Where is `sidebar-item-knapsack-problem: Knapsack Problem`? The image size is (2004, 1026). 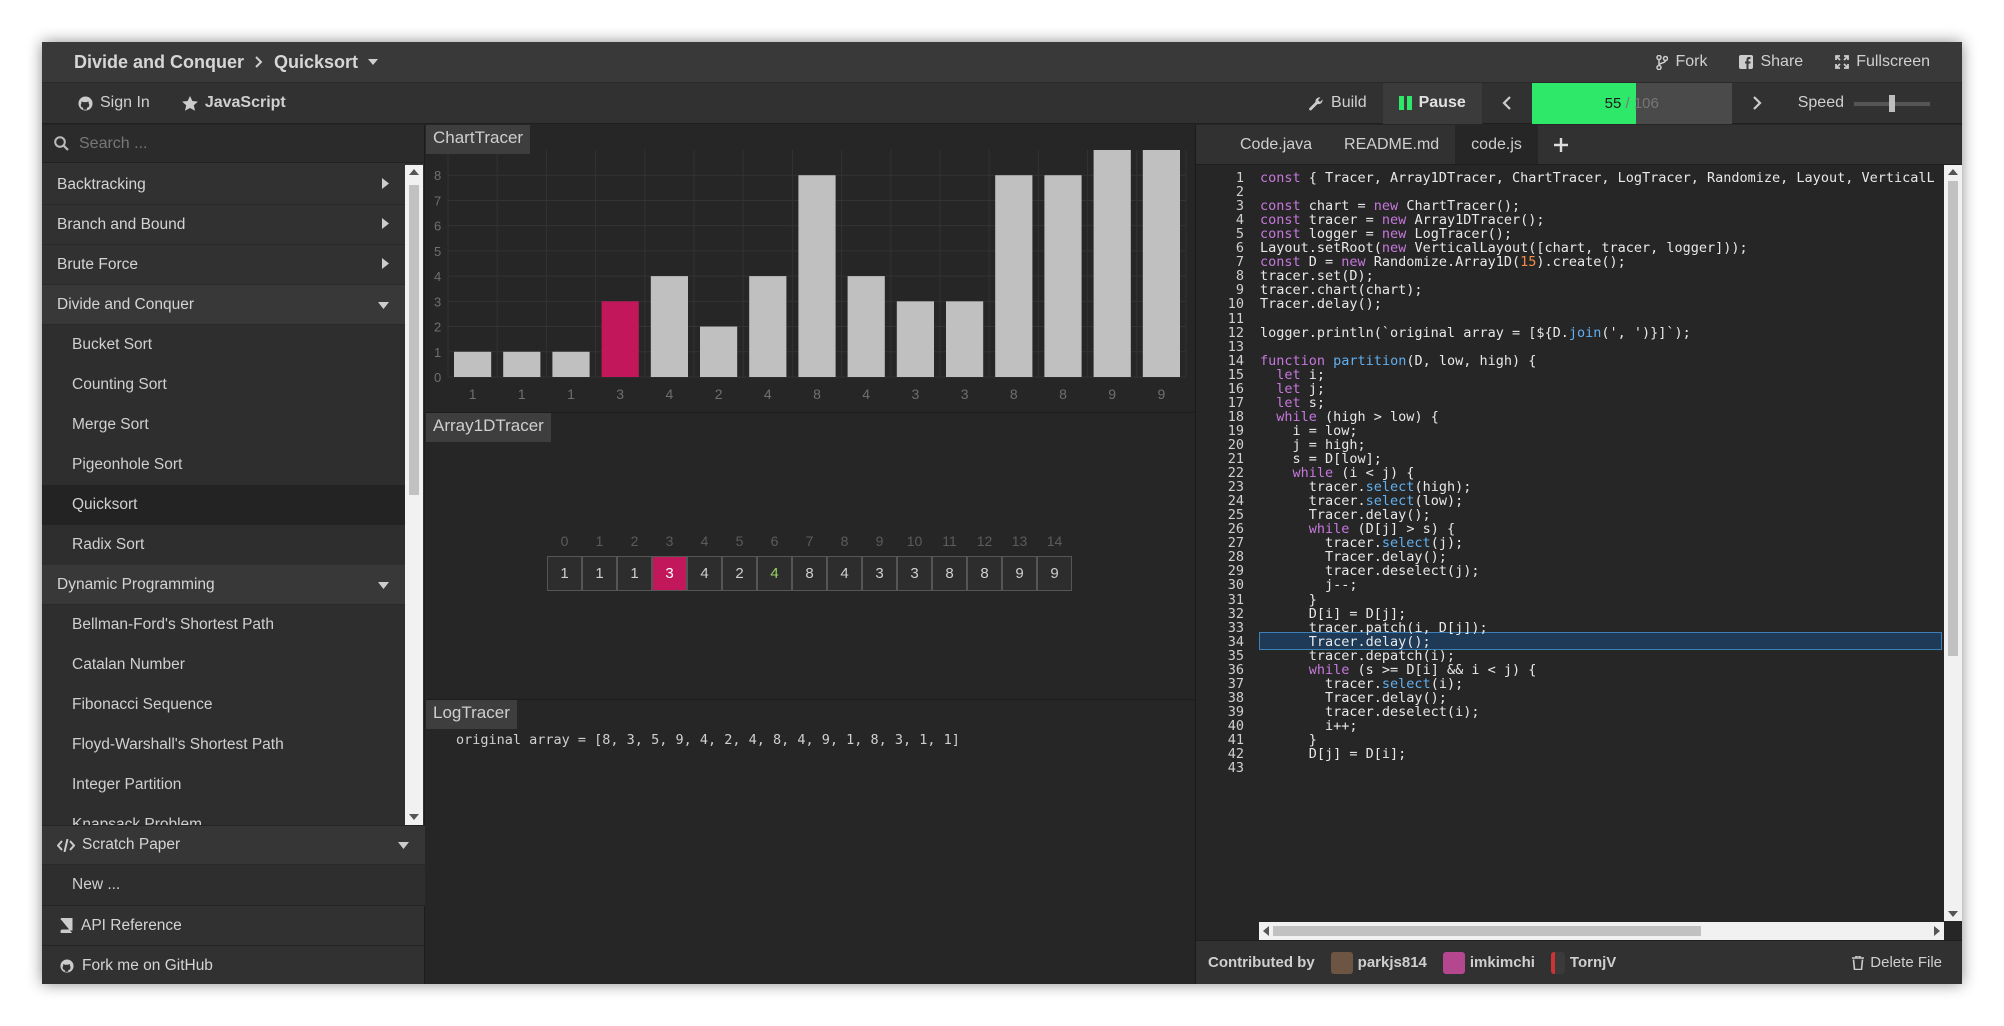
sidebar-item-knapsack-problem: Knapsack Problem is located at coordinates (223, 815).